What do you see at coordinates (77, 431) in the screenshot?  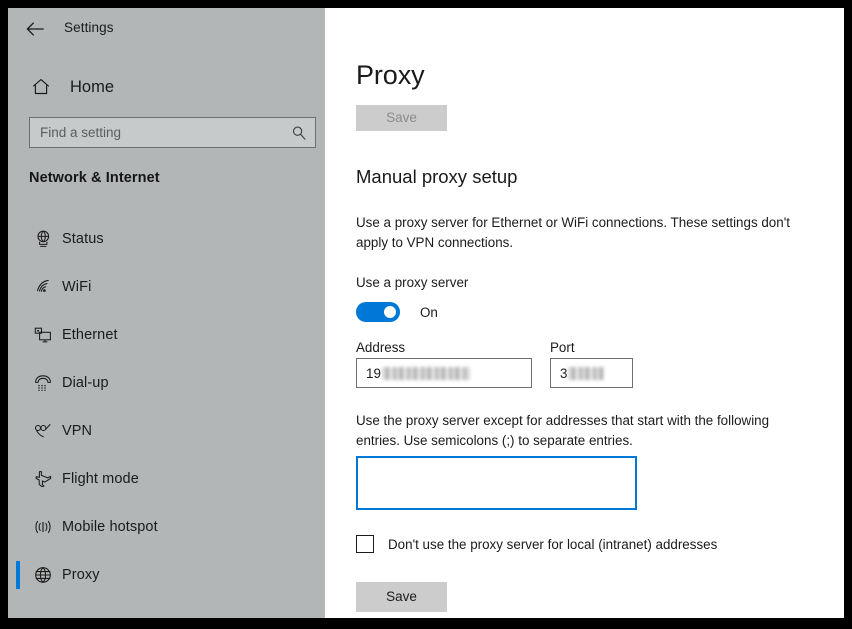 I see `sidebar-item-vpn-label: VPN` at bounding box center [77, 431].